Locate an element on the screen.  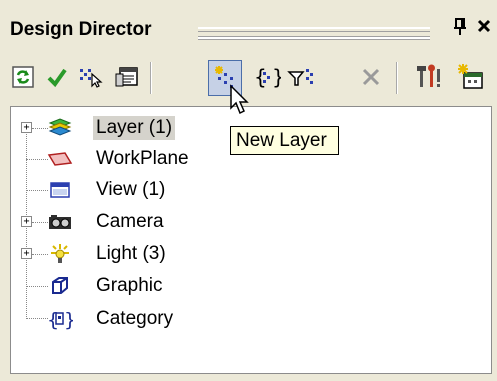
close-icon is located at coordinates (484, 26).